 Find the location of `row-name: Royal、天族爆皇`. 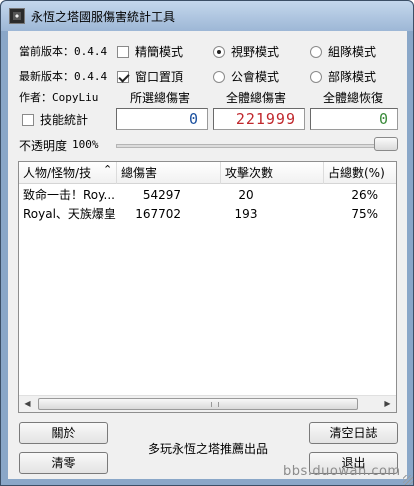

row-name: Royal、天族爆皇 is located at coordinates (69, 214).